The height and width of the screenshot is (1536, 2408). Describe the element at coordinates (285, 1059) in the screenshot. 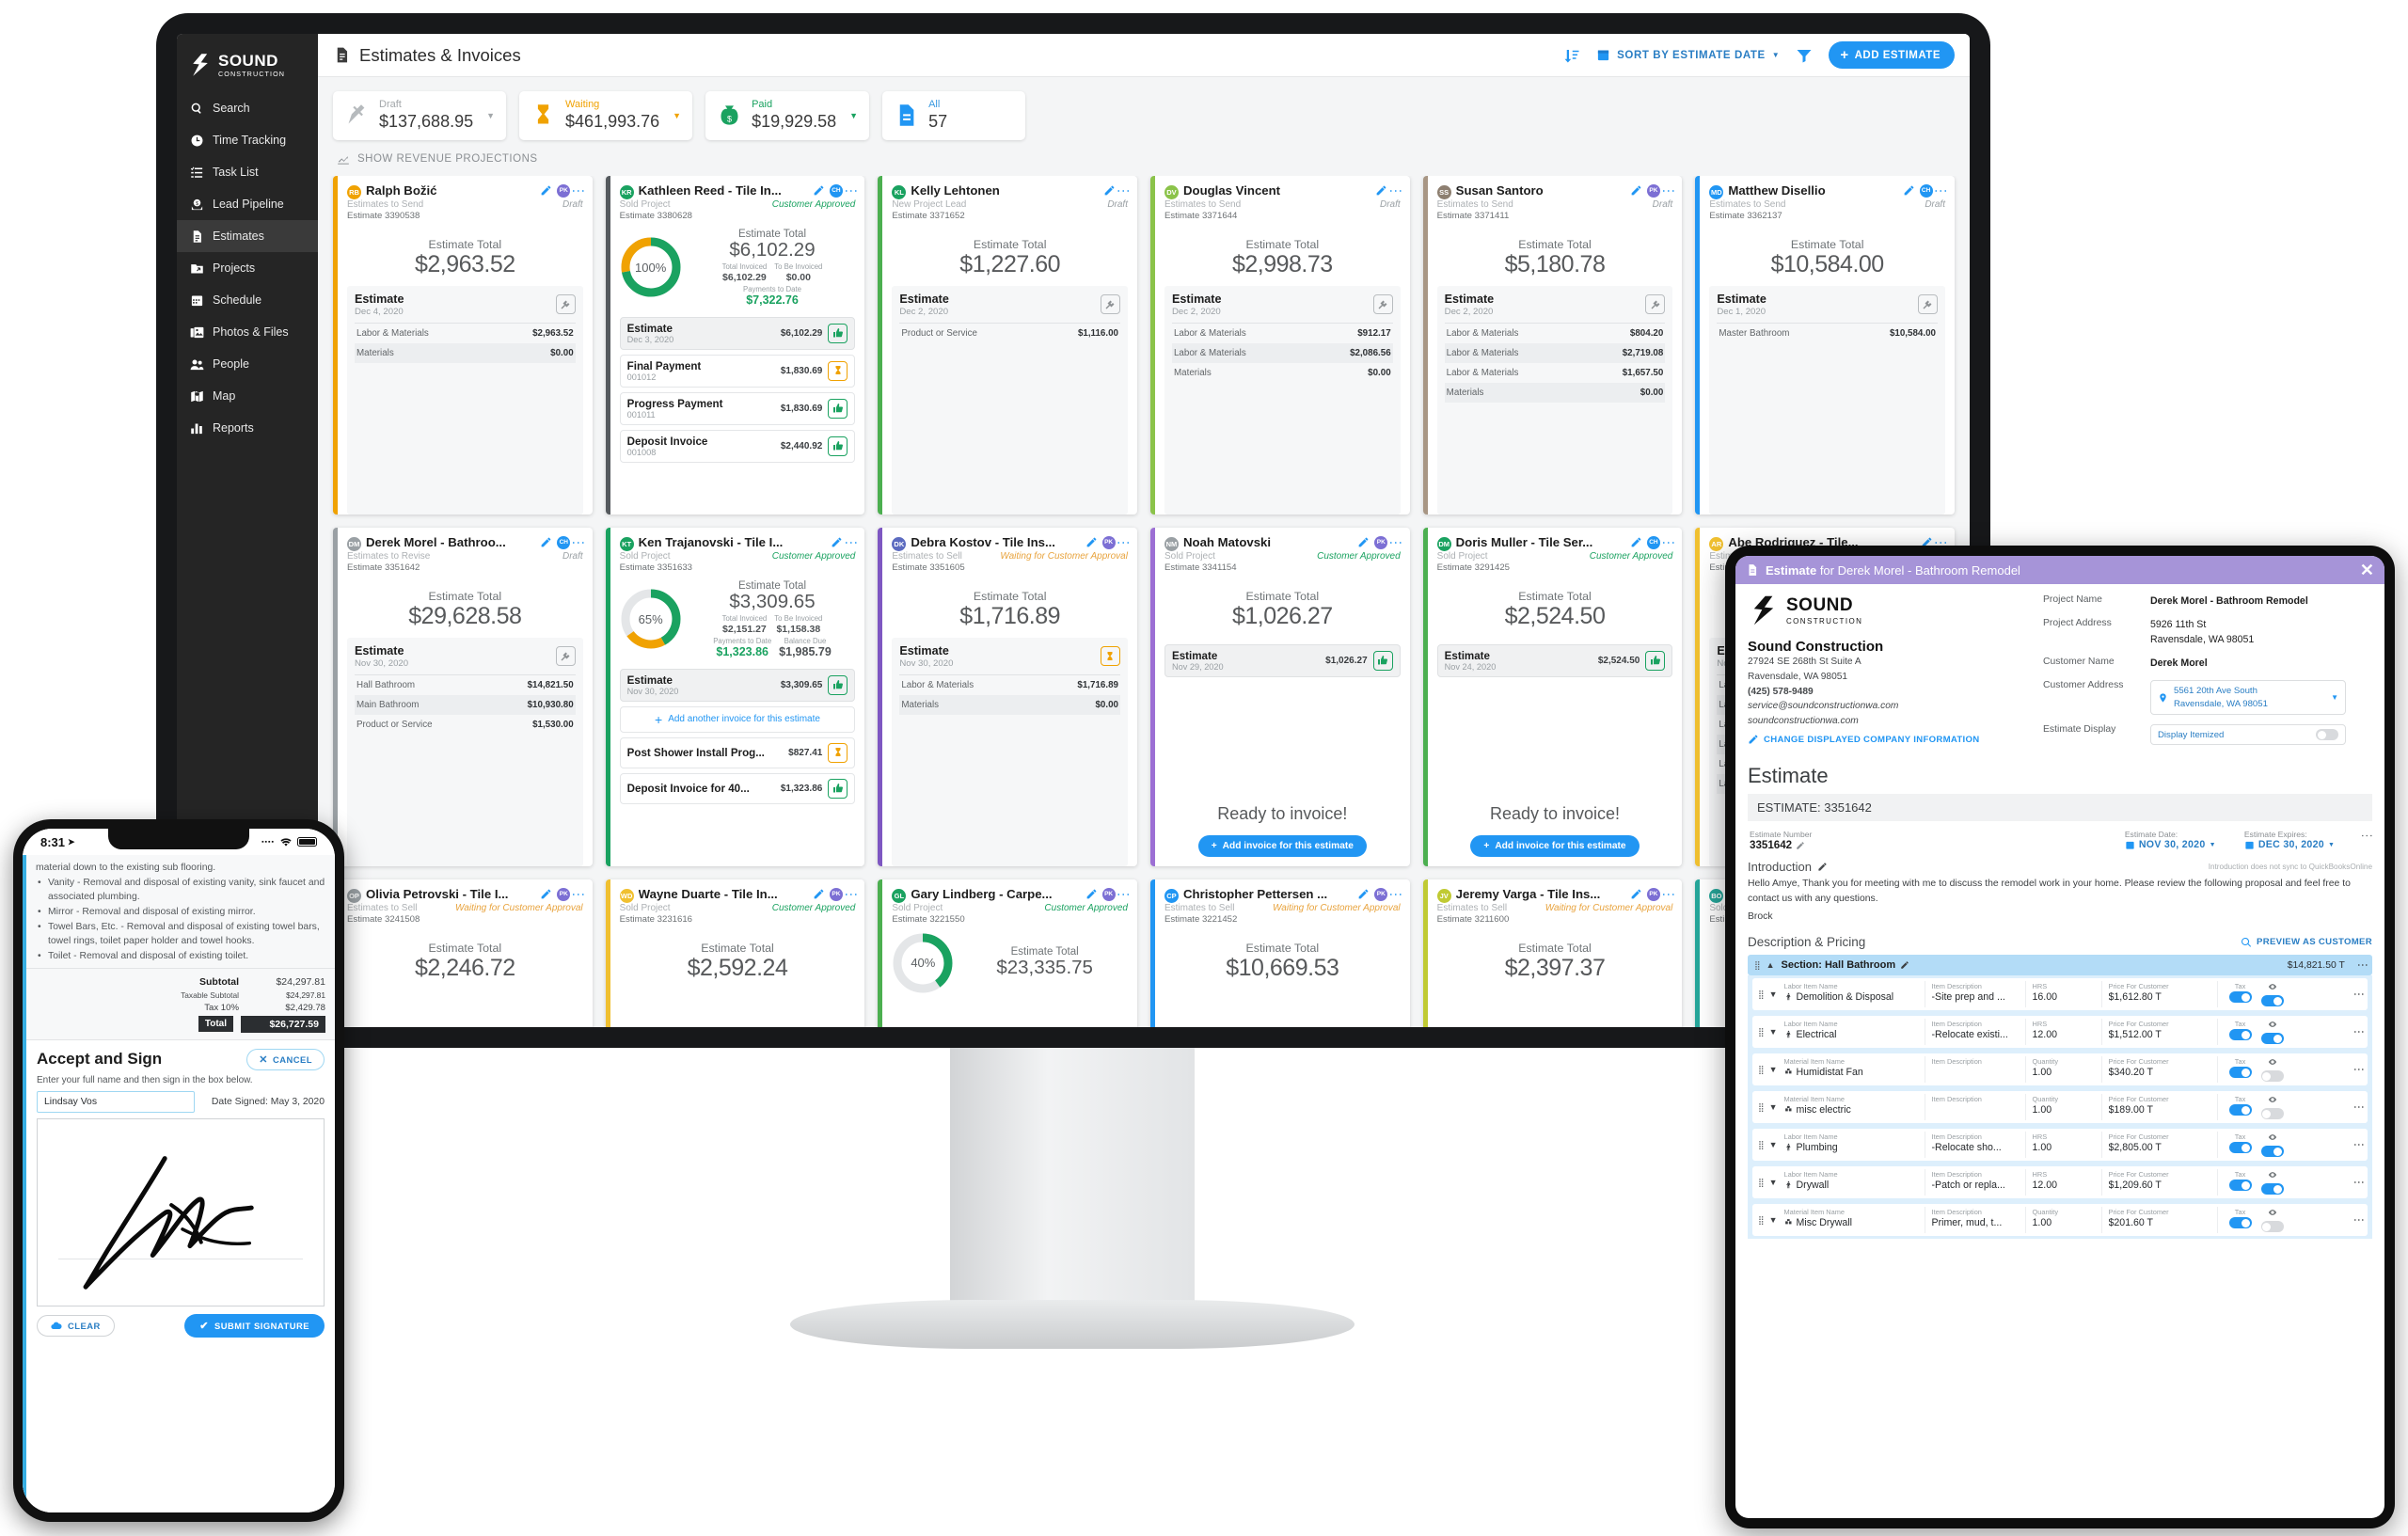

I see `cancel-button: ✕ CANCEL` at that location.